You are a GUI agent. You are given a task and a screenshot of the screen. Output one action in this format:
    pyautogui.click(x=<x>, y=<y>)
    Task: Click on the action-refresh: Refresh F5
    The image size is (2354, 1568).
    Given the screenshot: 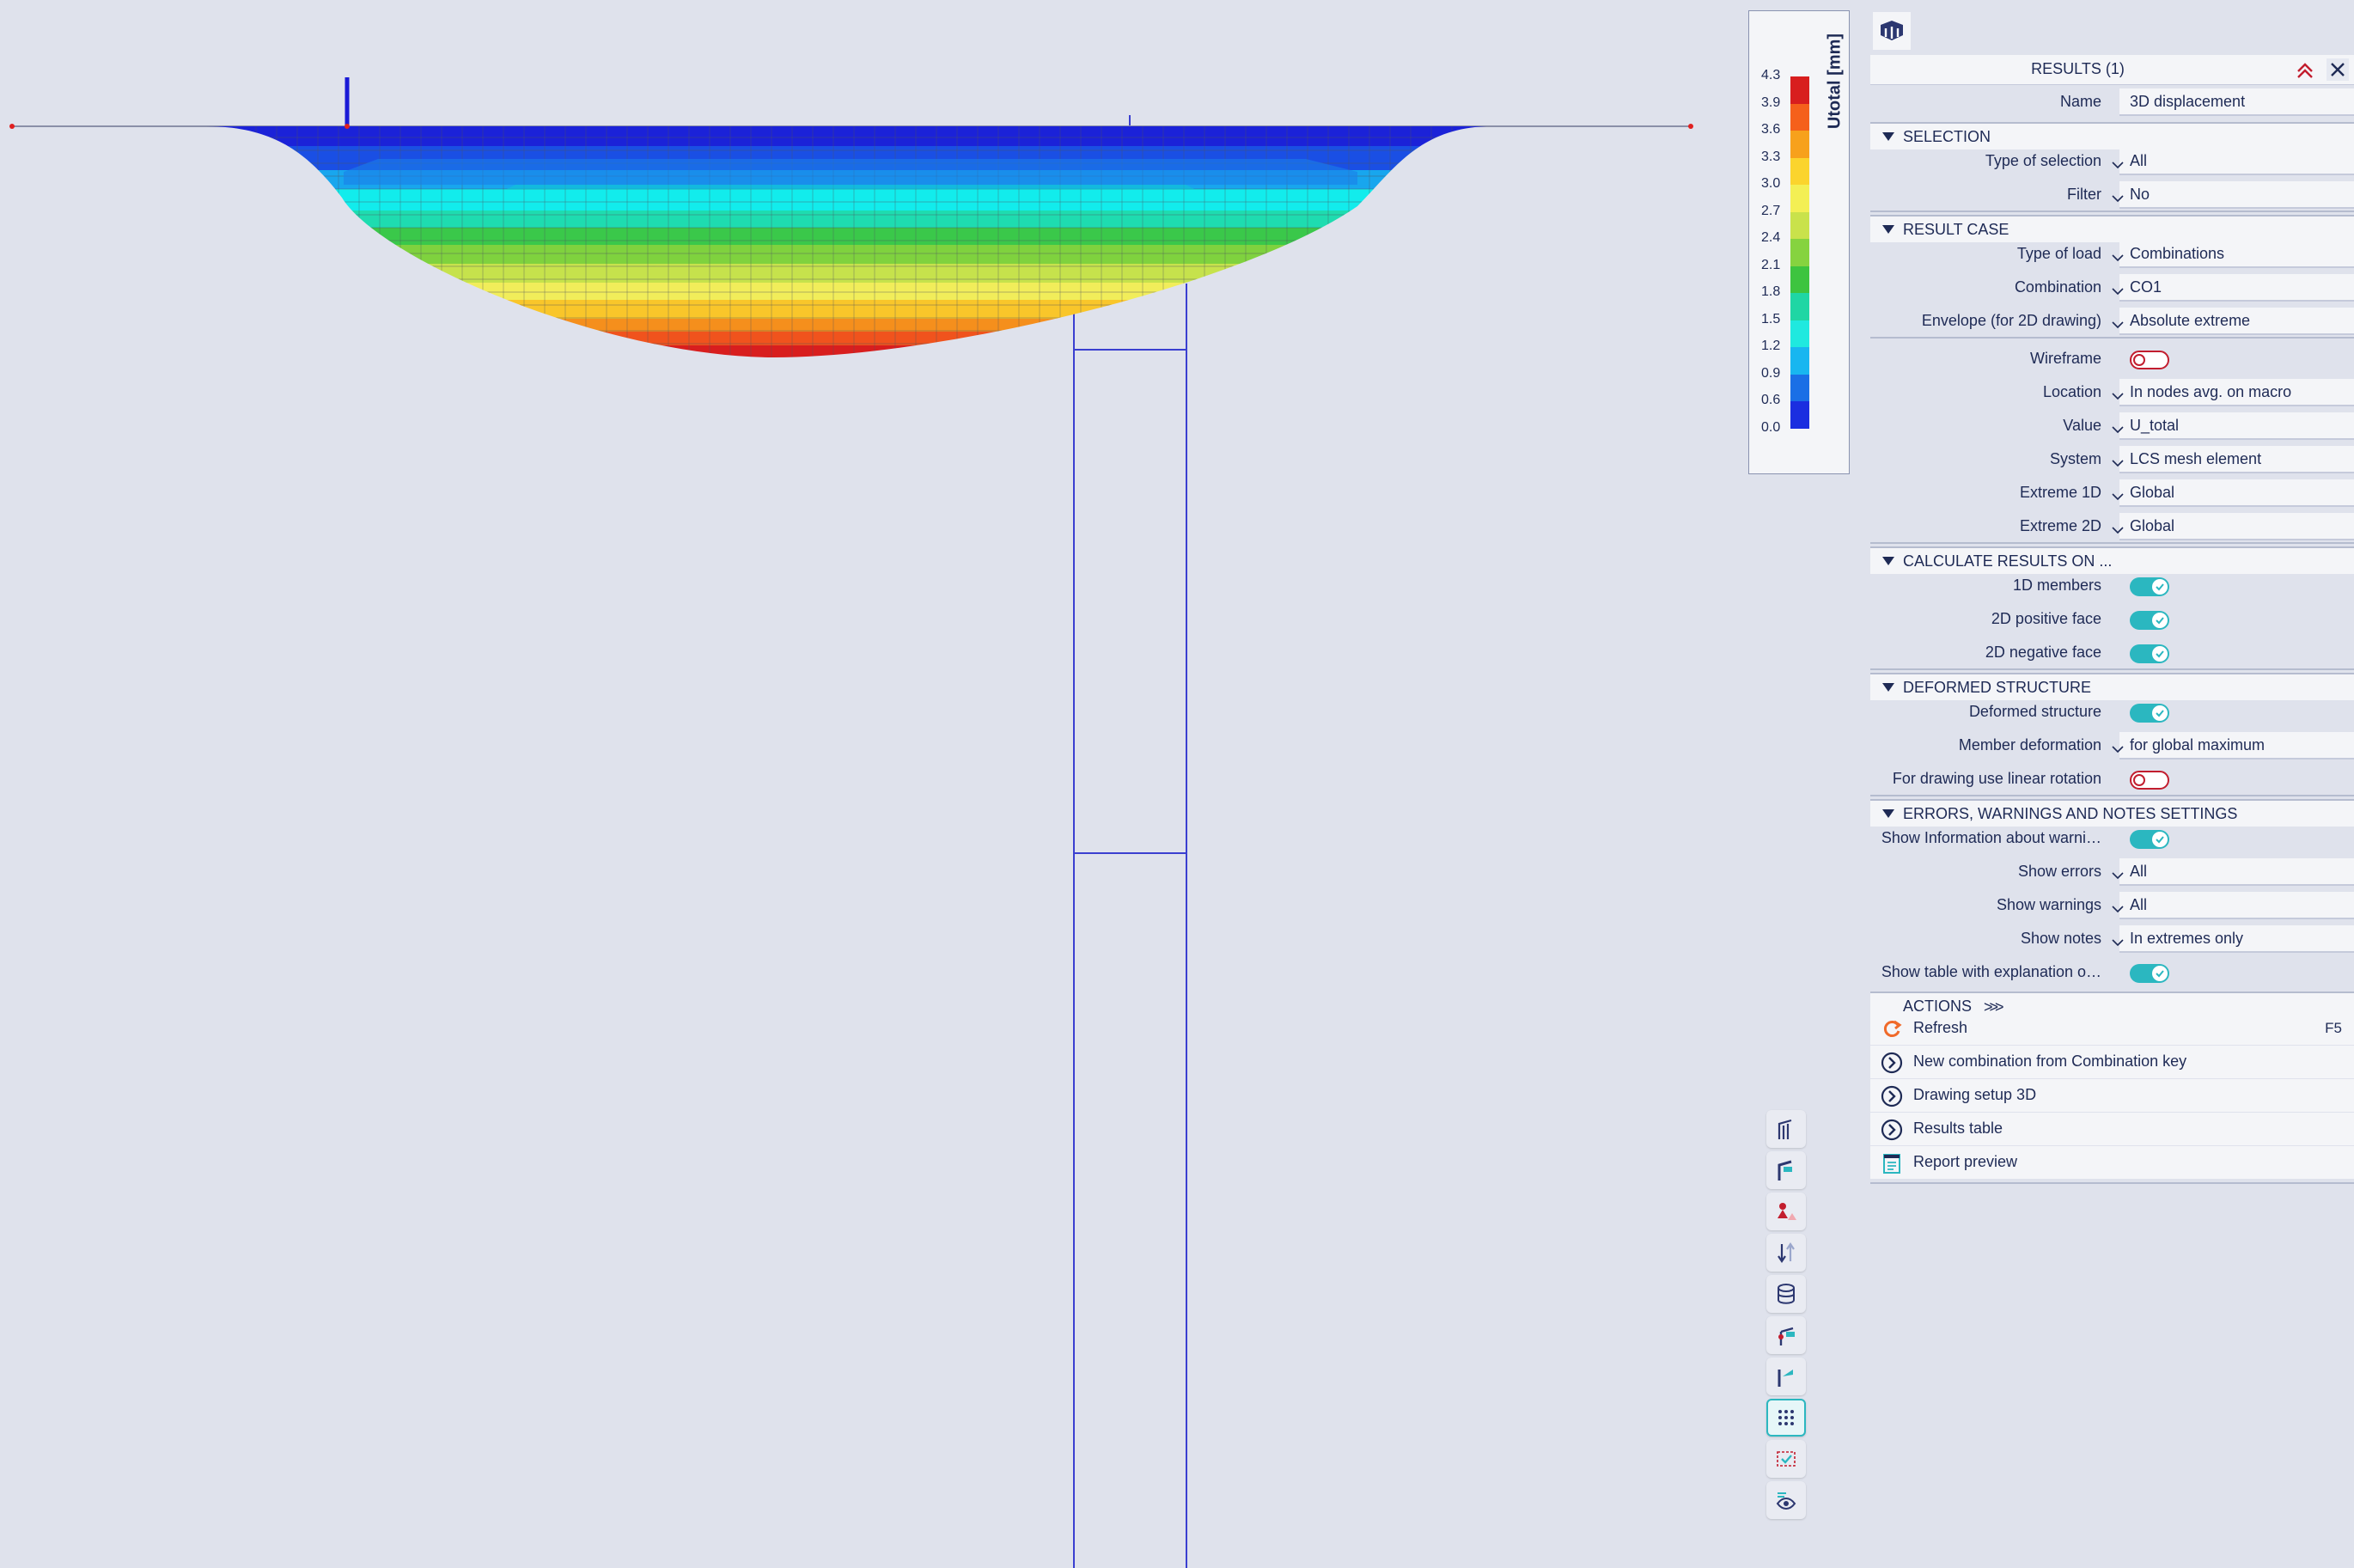 What is the action you would take?
    pyautogui.click(x=2112, y=1028)
    